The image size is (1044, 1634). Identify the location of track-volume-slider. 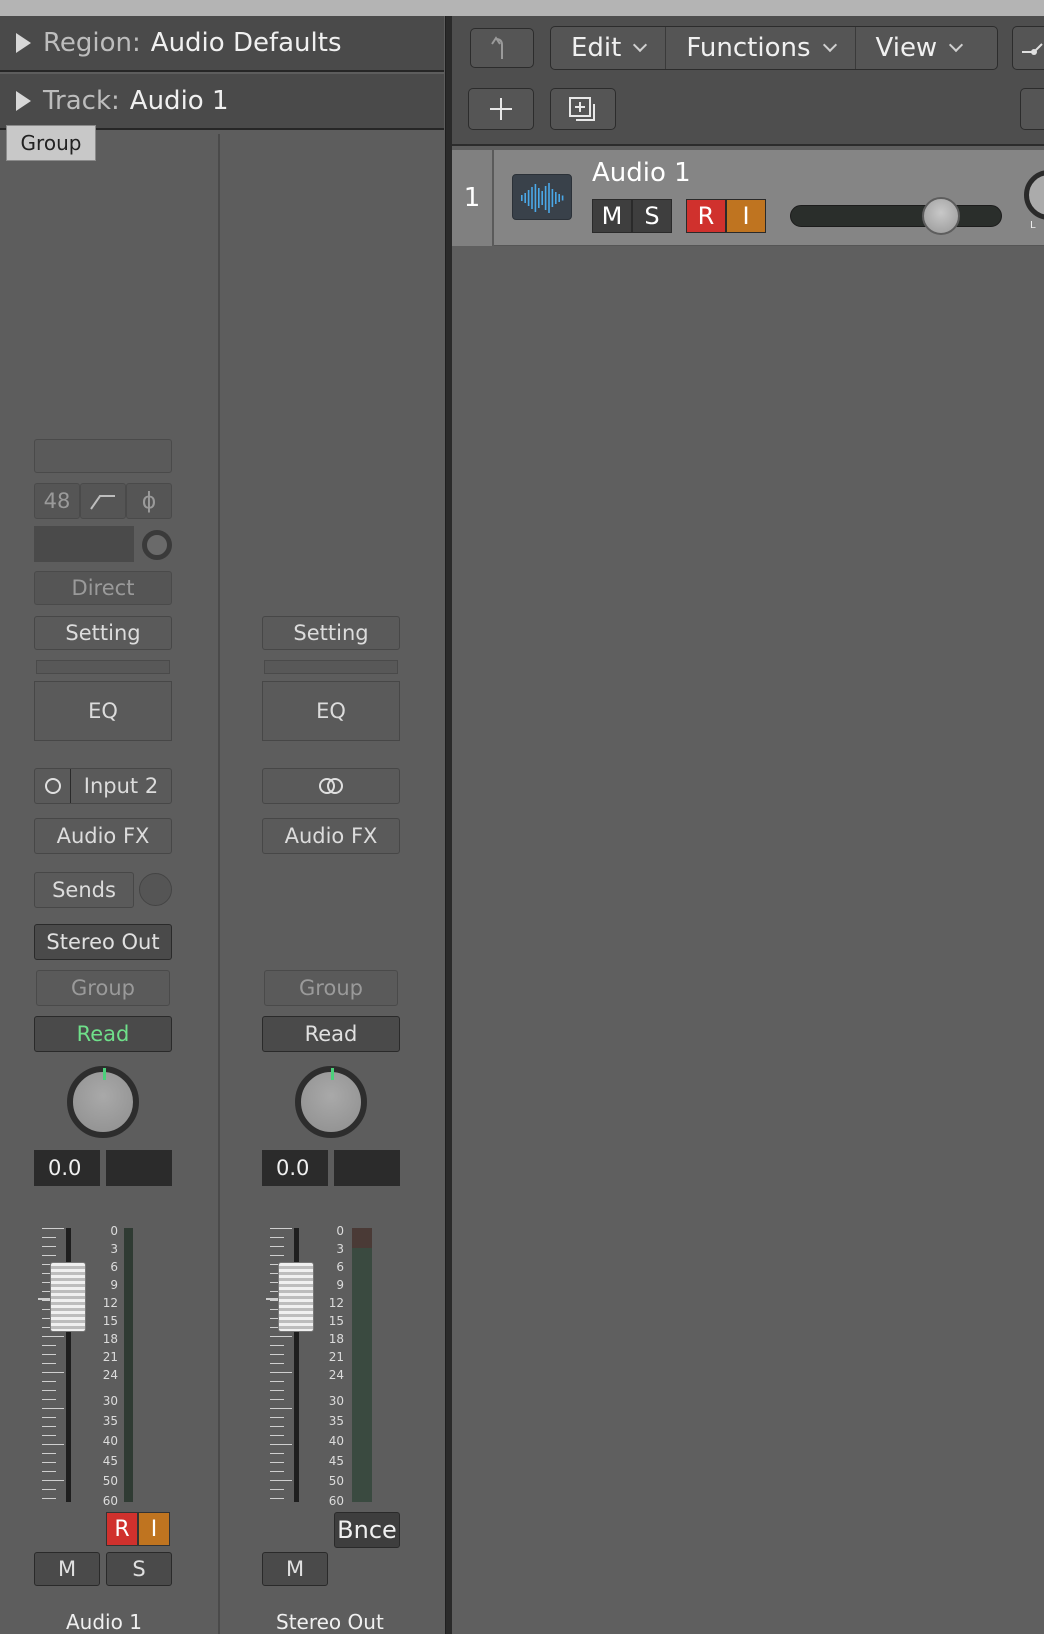
(896, 216).